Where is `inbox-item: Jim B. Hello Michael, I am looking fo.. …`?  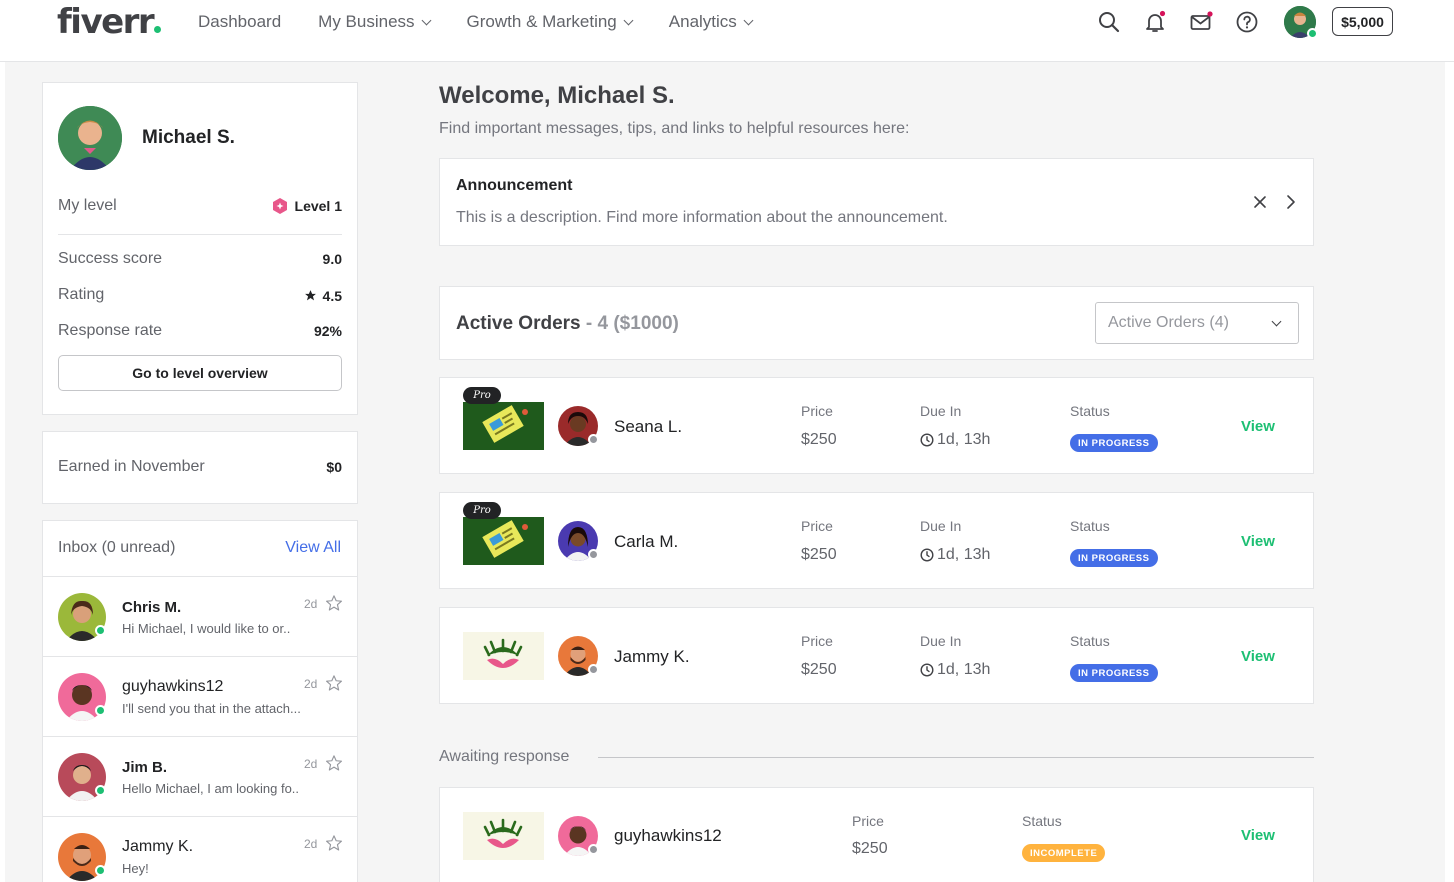 inbox-item: Jim B. Hello Michael, I am looking fo.. … is located at coordinates (200, 776).